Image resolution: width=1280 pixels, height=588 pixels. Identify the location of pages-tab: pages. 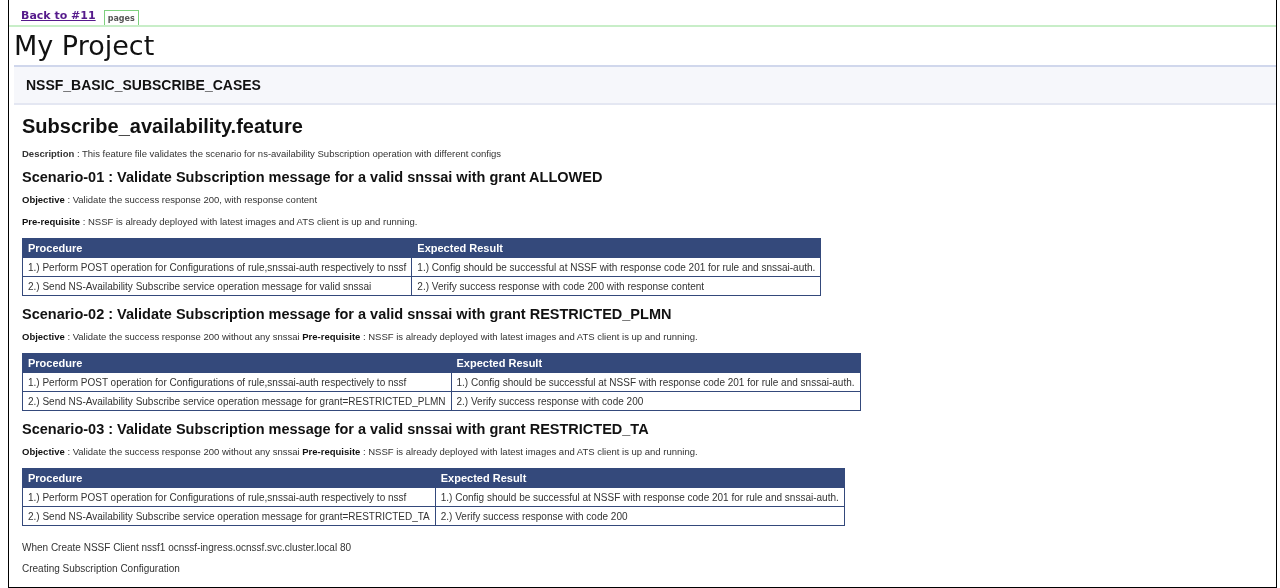
(121, 17).